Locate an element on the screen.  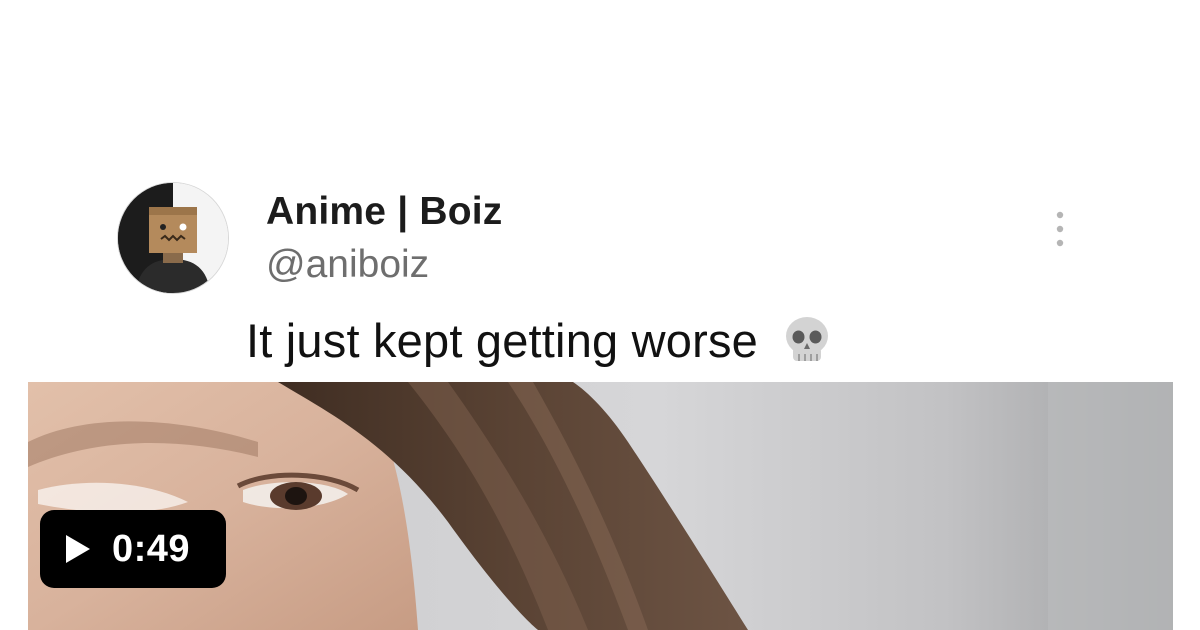
tweet-text: It just kept getting worse is located at coordinates (502, 340).